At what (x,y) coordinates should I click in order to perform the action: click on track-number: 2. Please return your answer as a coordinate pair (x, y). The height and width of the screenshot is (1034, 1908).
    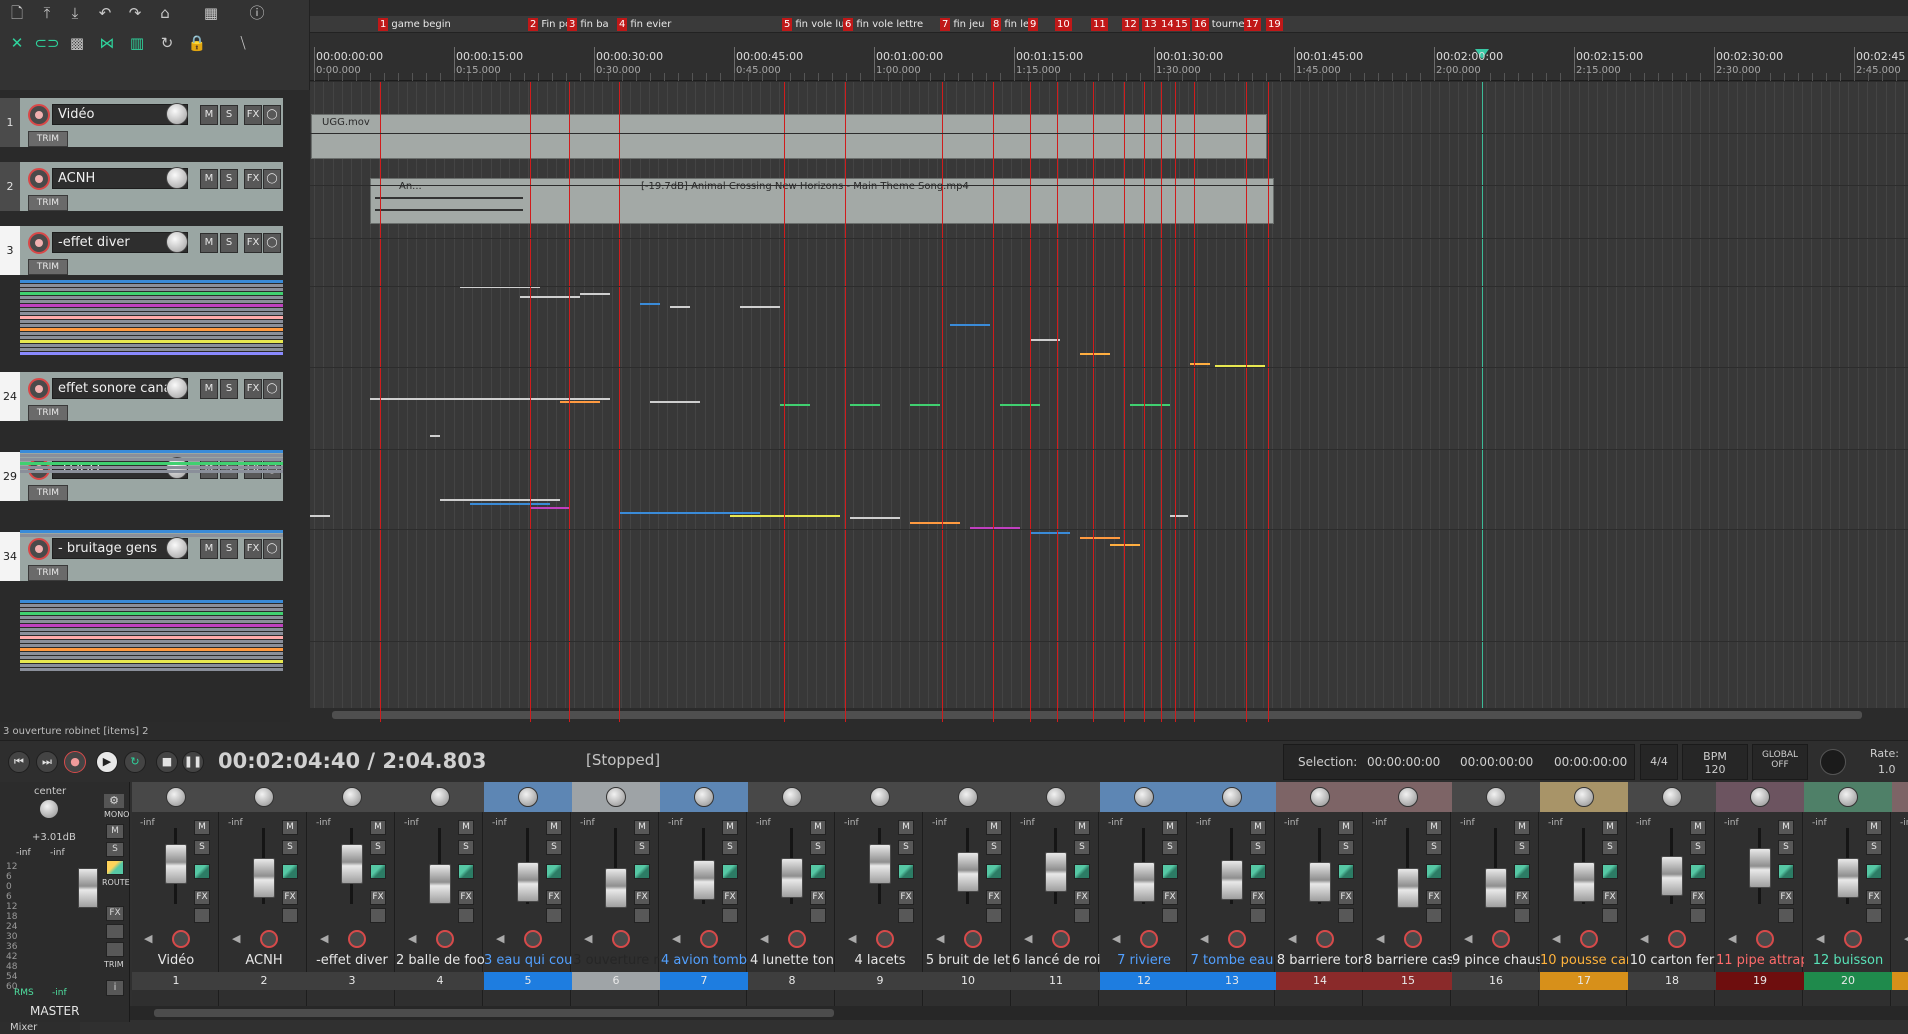
    Looking at the image, I should click on (10, 186).